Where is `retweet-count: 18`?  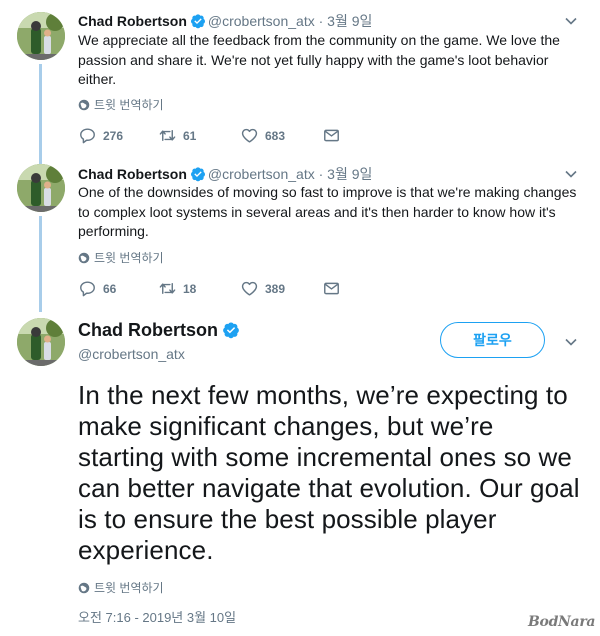
retweet-count: 18 is located at coordinates (190, 288).